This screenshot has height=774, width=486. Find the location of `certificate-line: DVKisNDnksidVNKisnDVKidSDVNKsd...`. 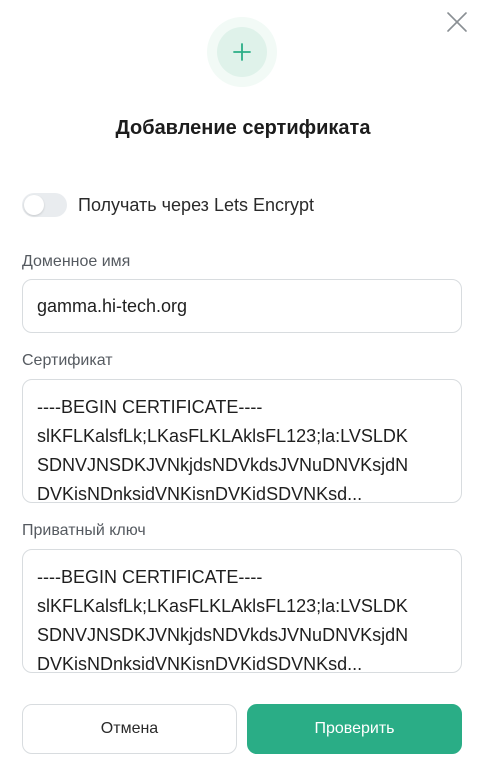

certificate-line: DVKisNDnksidVNKisnDVKidSDVNKsd... is located at coordinates (200, 493).